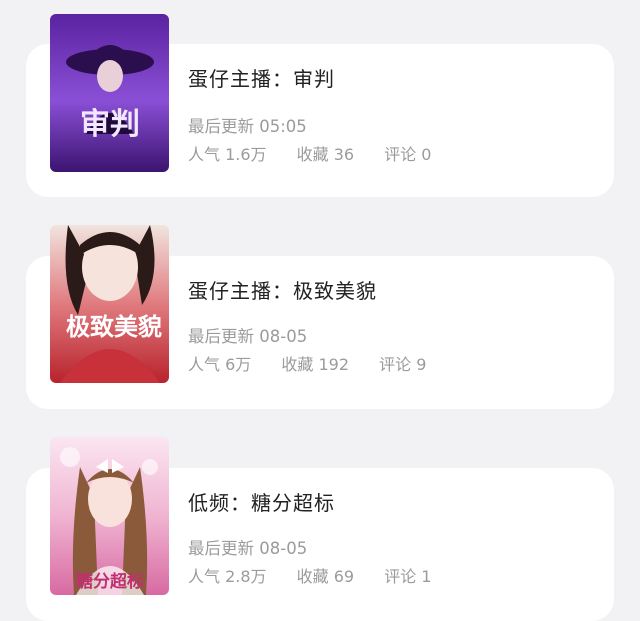  What do you see at coordinates (261, 77) in the screenshot?
I see `book-title: 蛋仔主播：审判` at bounding box center [261, 77].